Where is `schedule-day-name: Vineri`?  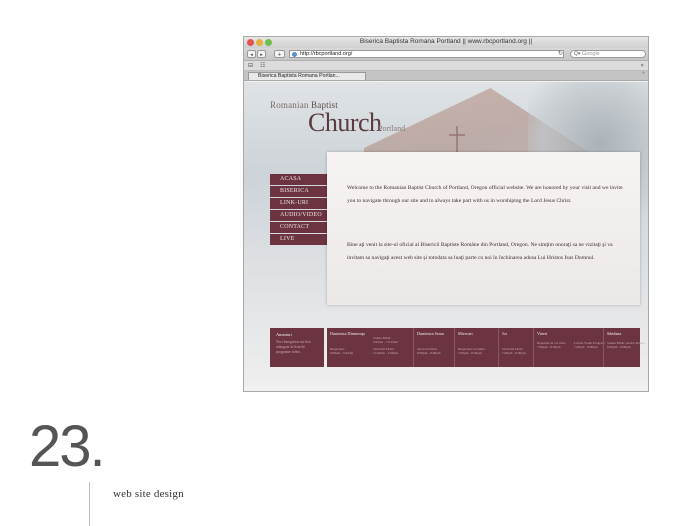
schedule-day-name: Vineri is located at coordinates (542, 333).